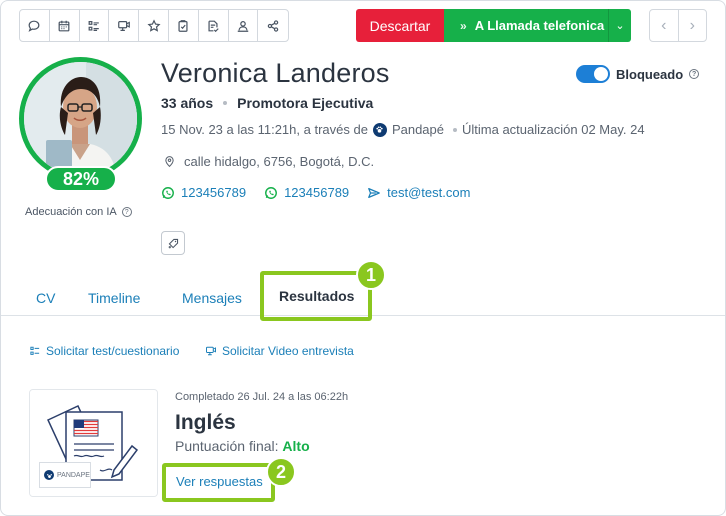 This screenshot has width=726, height=516. I want to click on move-stage-button: » A Llamada telefonica, so click(526, 25).